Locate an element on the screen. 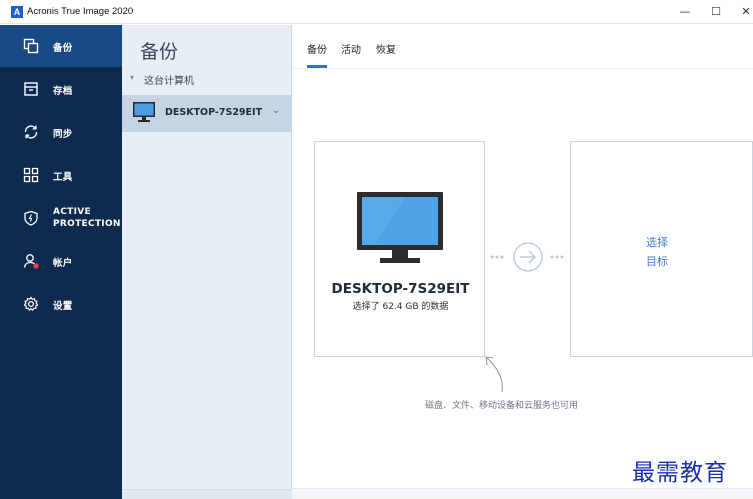 The width and height of the screenshot is (753, 499). select-destination-line2: 目标 is located at coordinates (657, 261).